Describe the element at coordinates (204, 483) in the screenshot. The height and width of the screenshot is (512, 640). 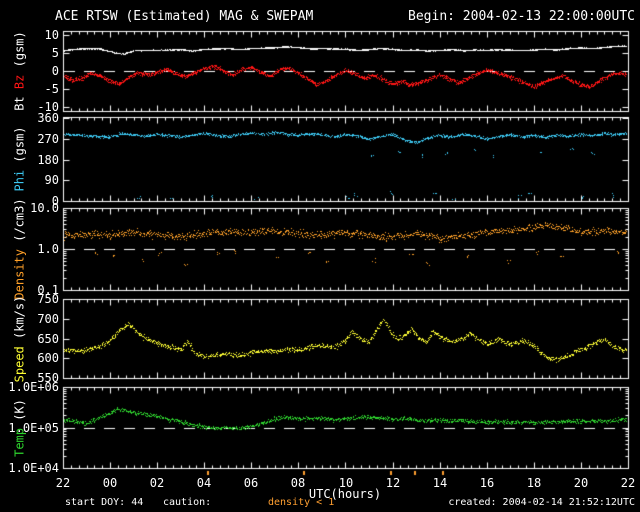
I see `x-tick-label: 04` at that location.